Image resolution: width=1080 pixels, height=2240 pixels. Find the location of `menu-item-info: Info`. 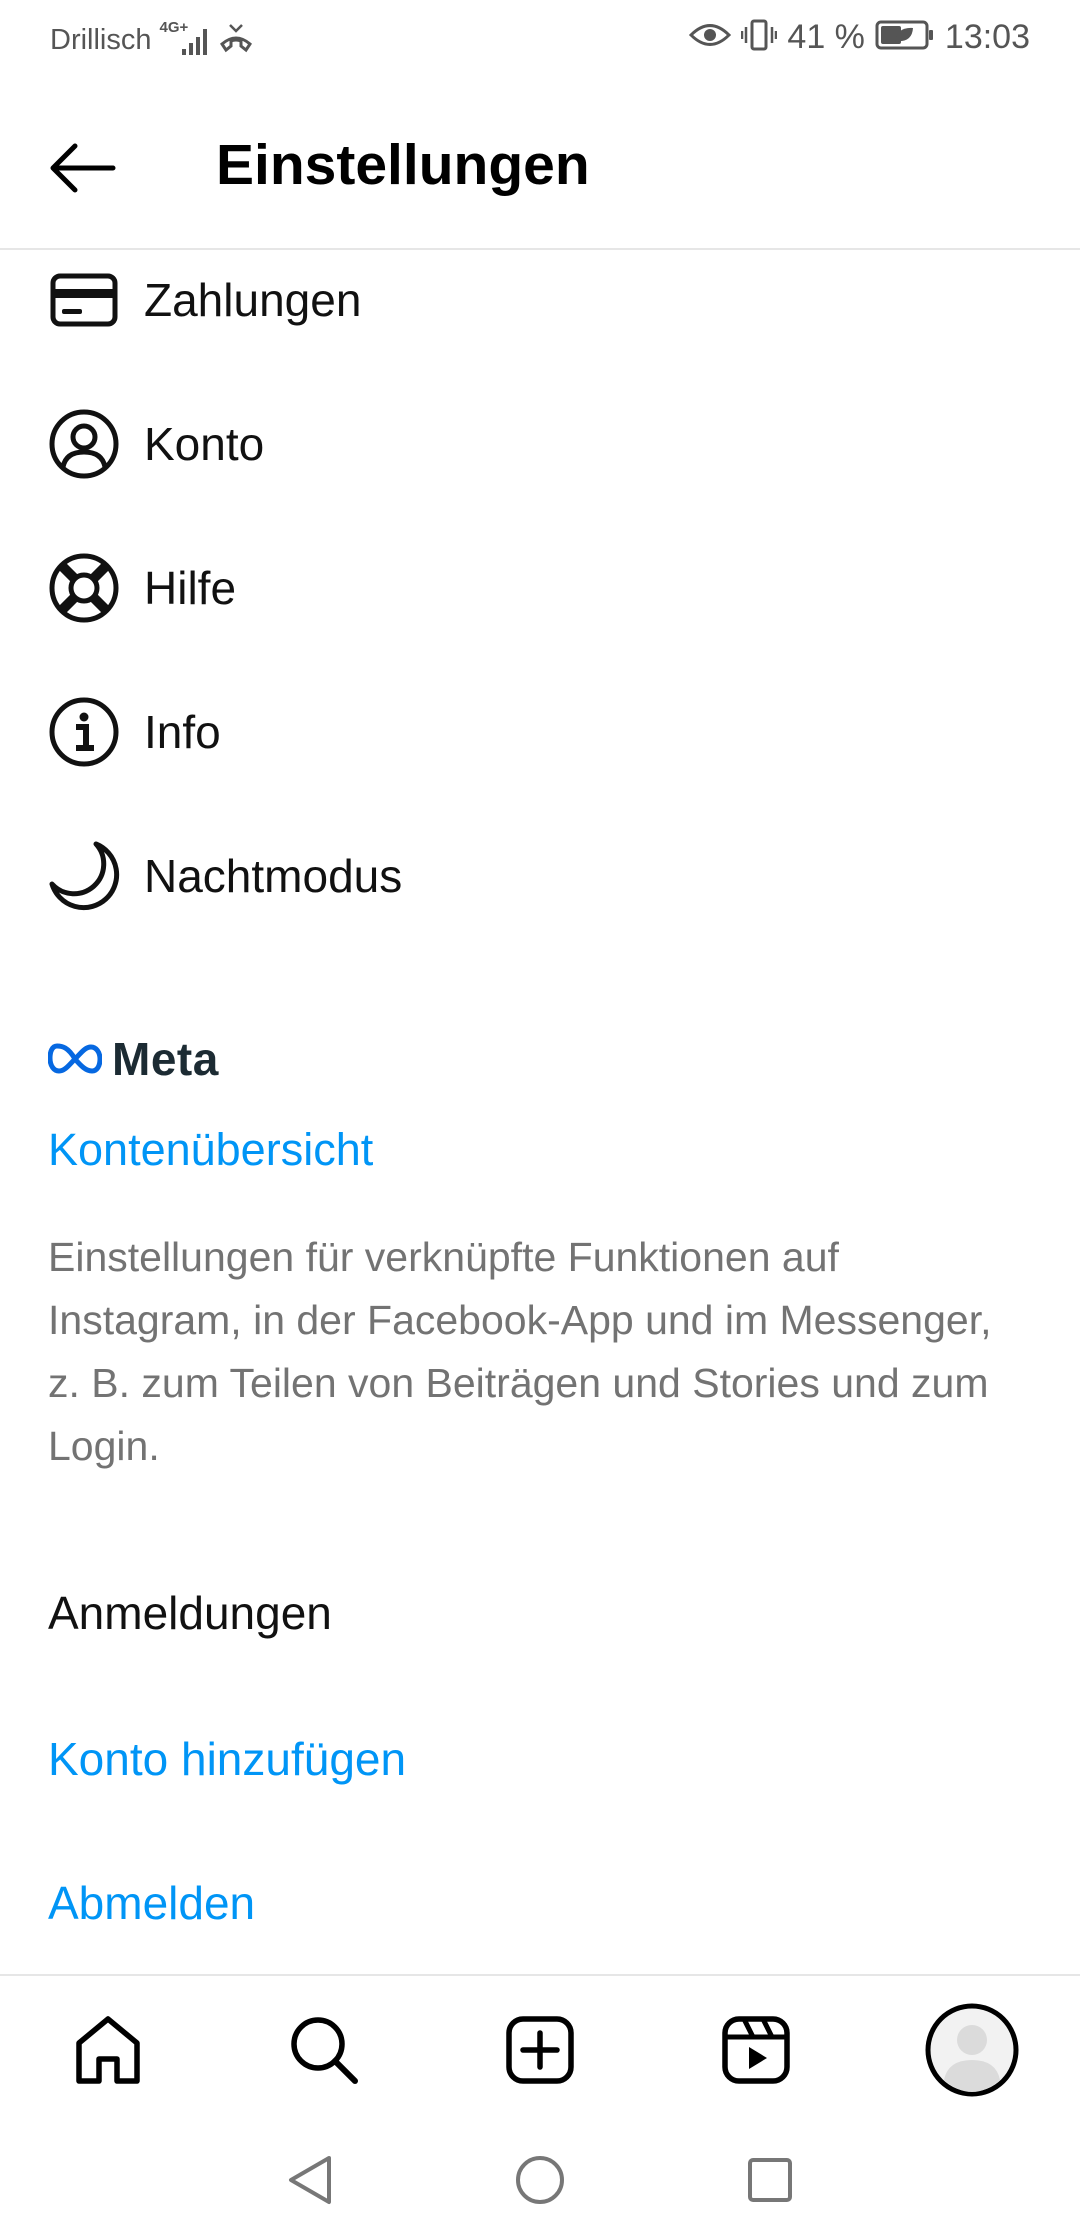

menu-item-info: Info is located at coordinates (540, 732).